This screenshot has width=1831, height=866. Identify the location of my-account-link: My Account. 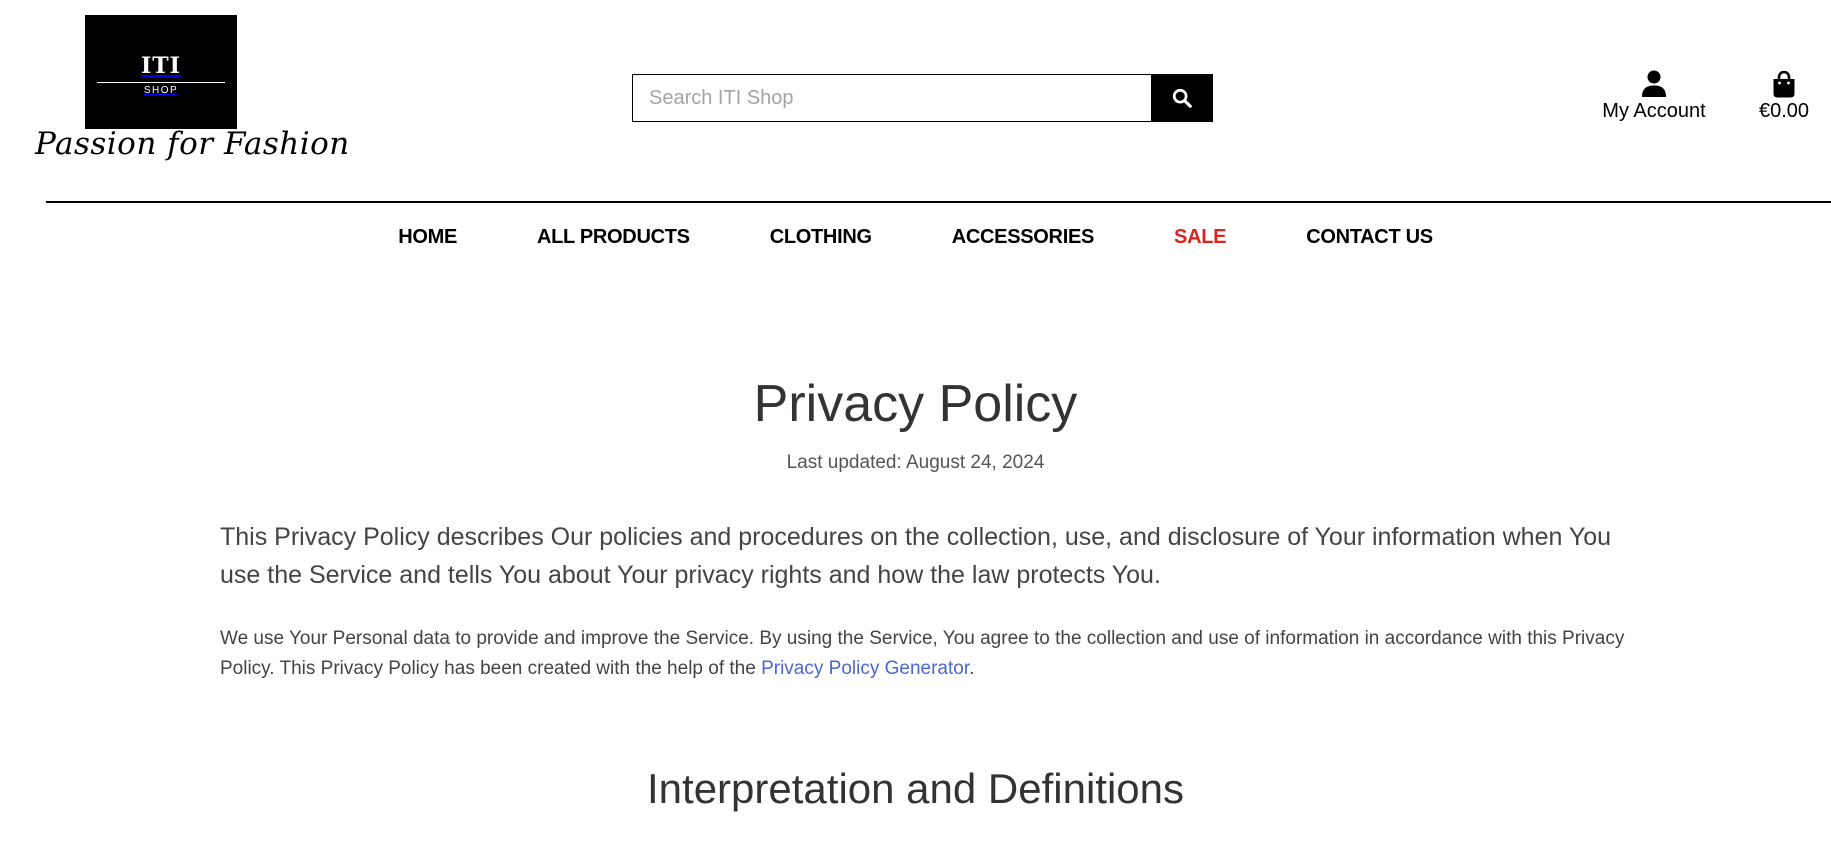
(1654, 95).